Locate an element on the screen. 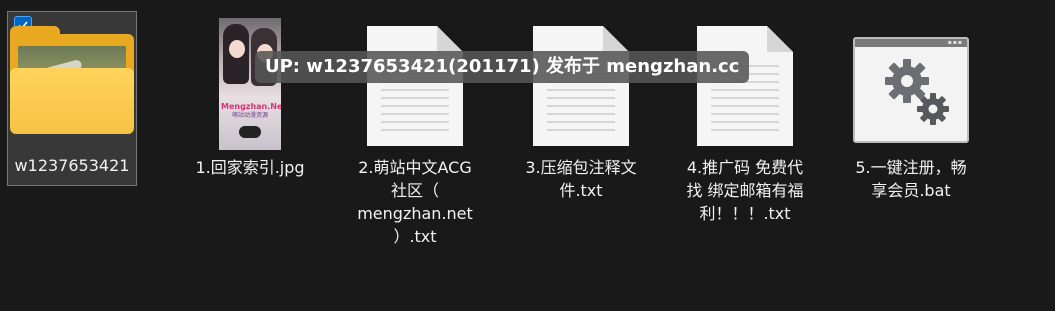 The width and height of the screenshot is (1055, 311). thumbnail-sub-text: 萌站动漫资源 is located at coordinates (249, 115).